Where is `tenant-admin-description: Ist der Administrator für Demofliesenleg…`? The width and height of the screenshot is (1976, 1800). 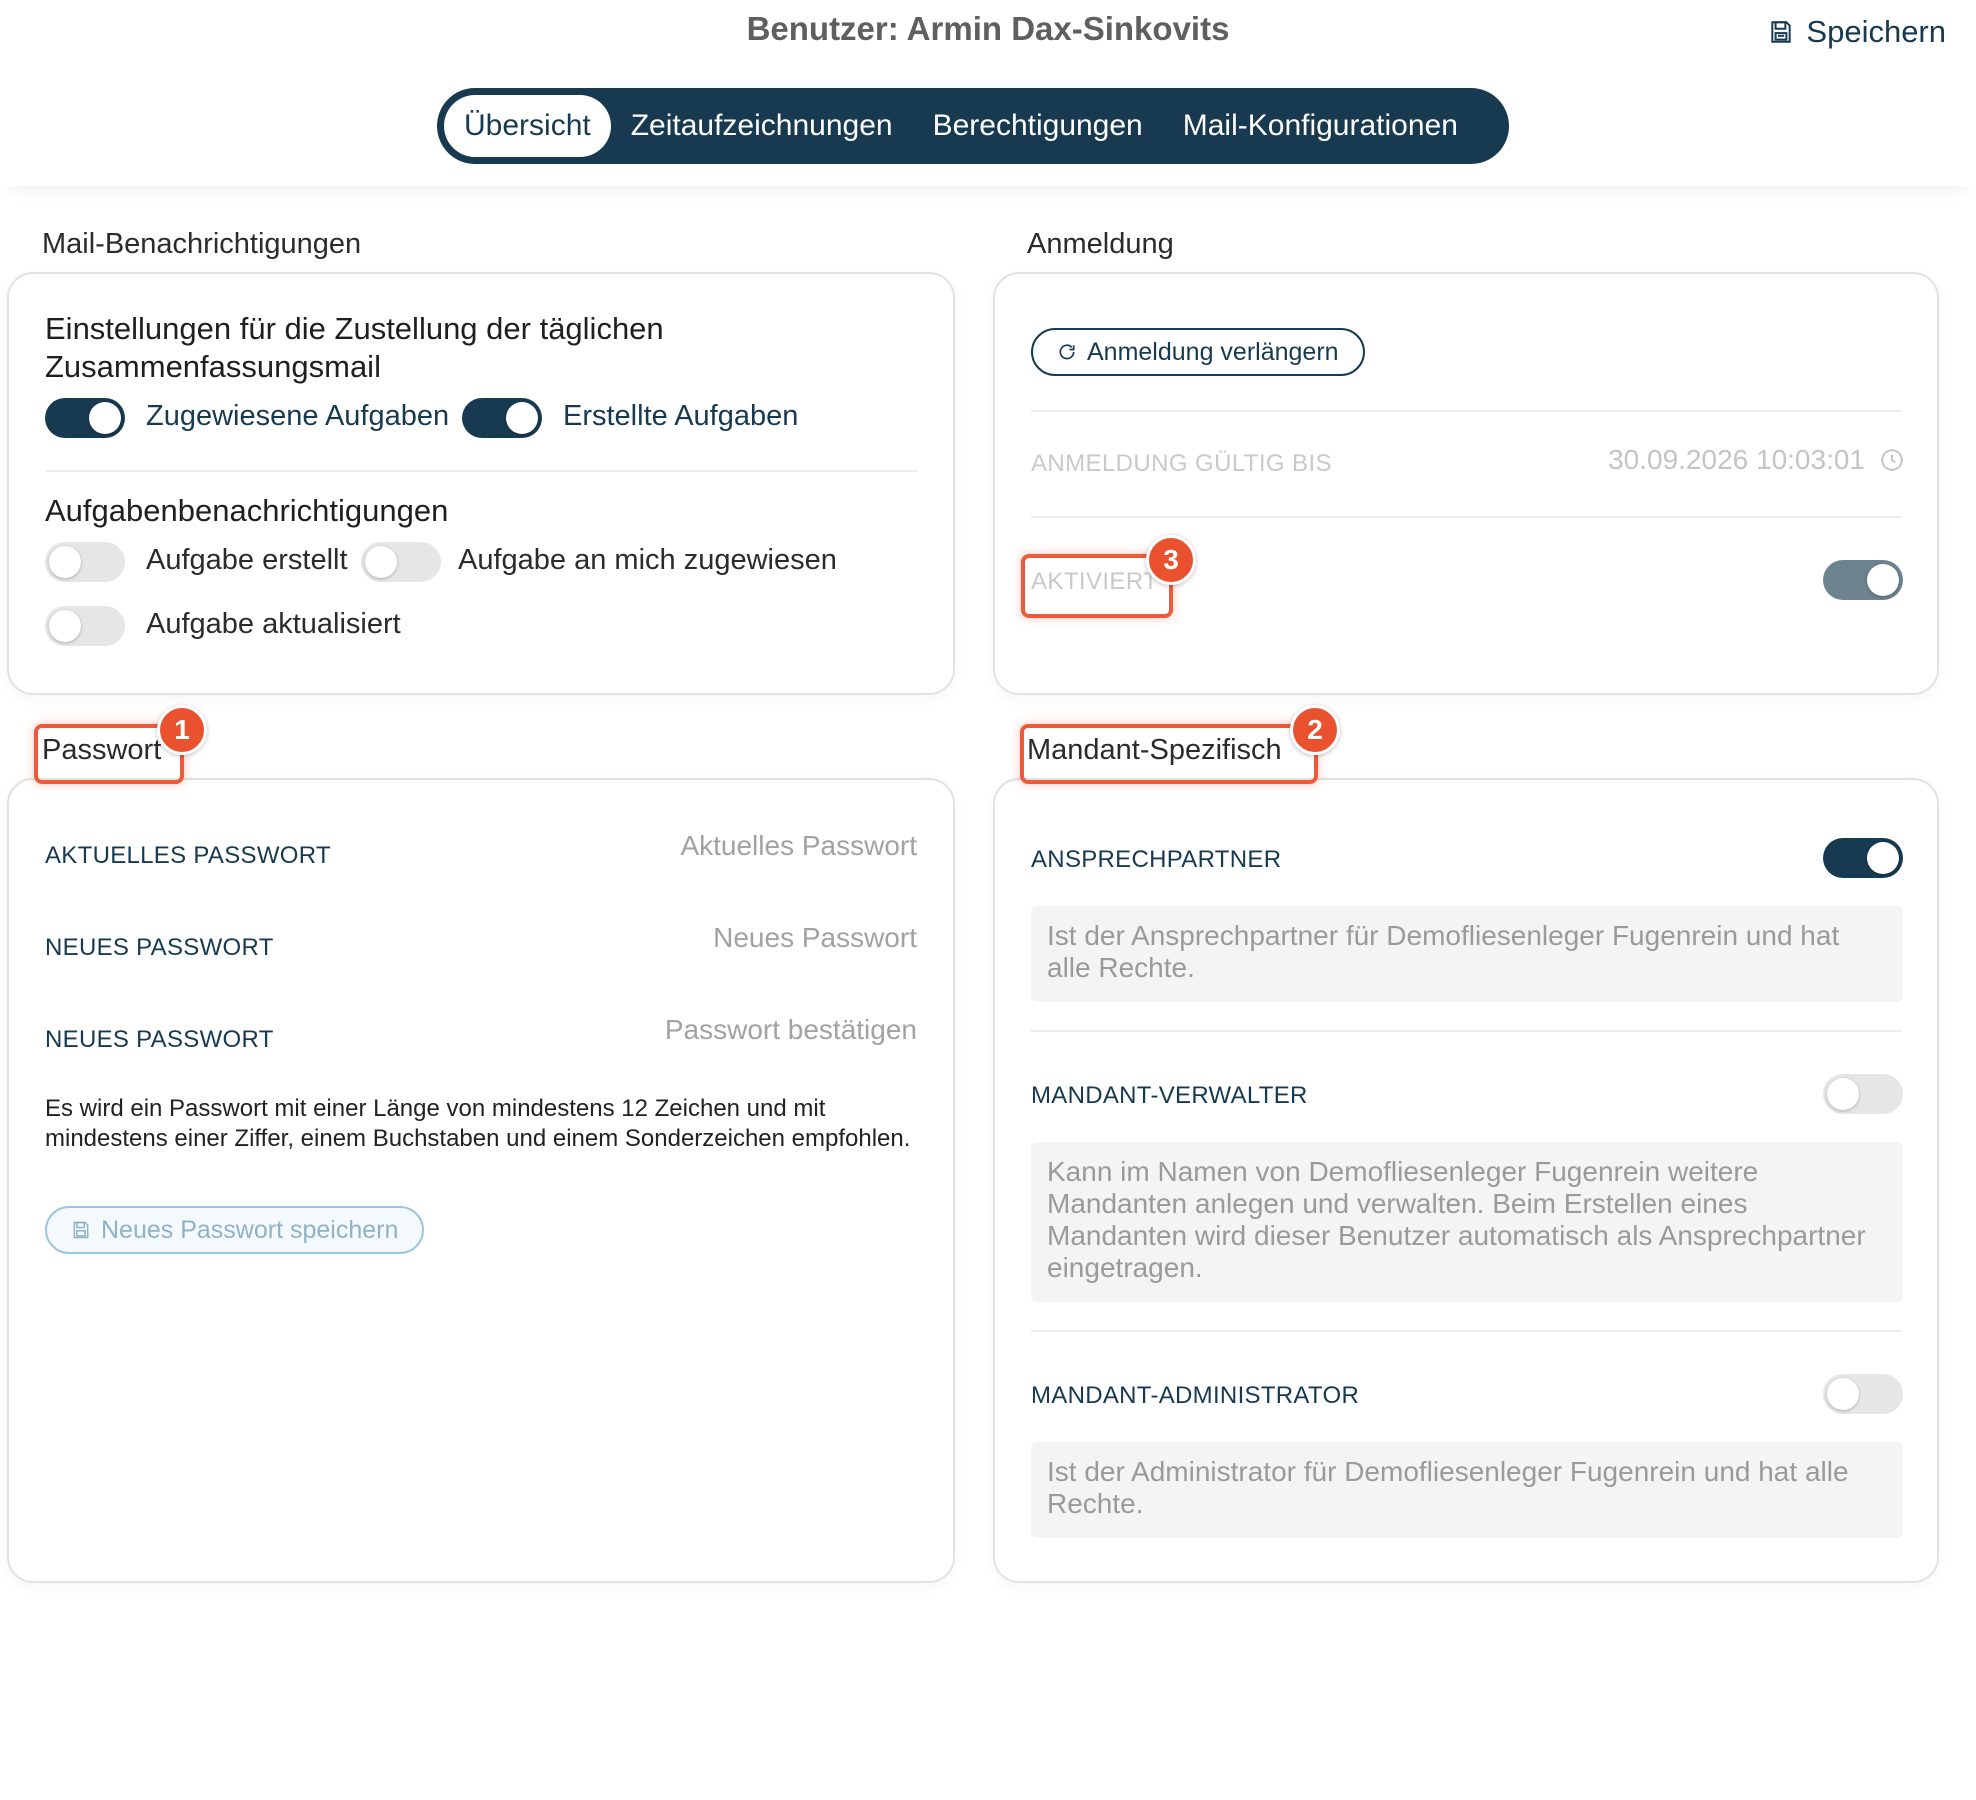 tenant-admin-description: Ist der Administrator für Demofliesenleg… is located at coordinates (1467, 1490).